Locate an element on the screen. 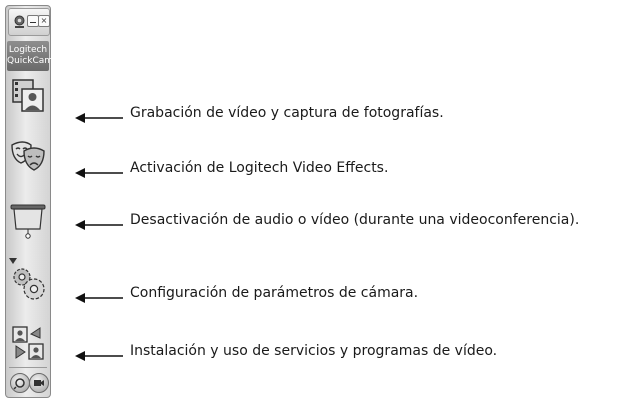 The image size is (633, 405). callout-label: Activación de Logitech Video Effects. is located at coordinates (259, 168).